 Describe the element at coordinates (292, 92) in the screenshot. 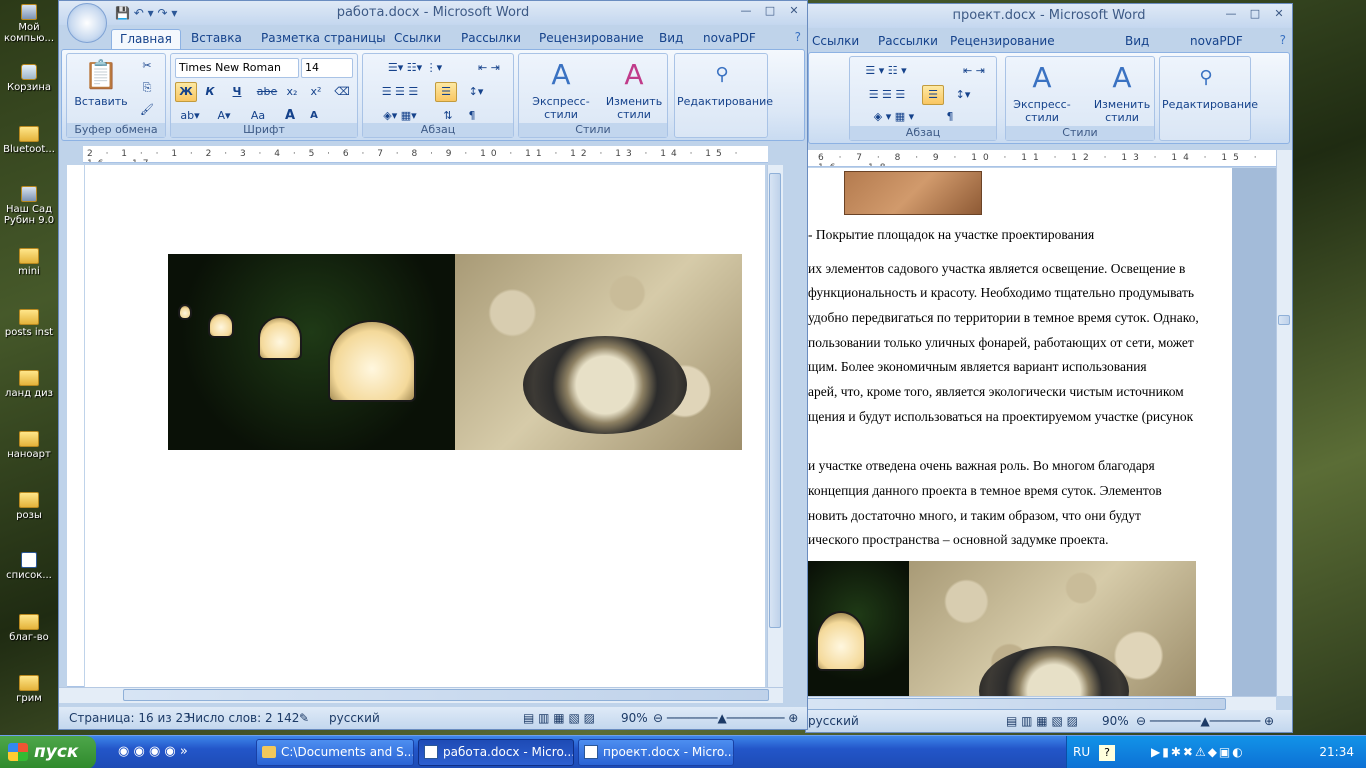

I see `subscript-button: x₂` at that location.